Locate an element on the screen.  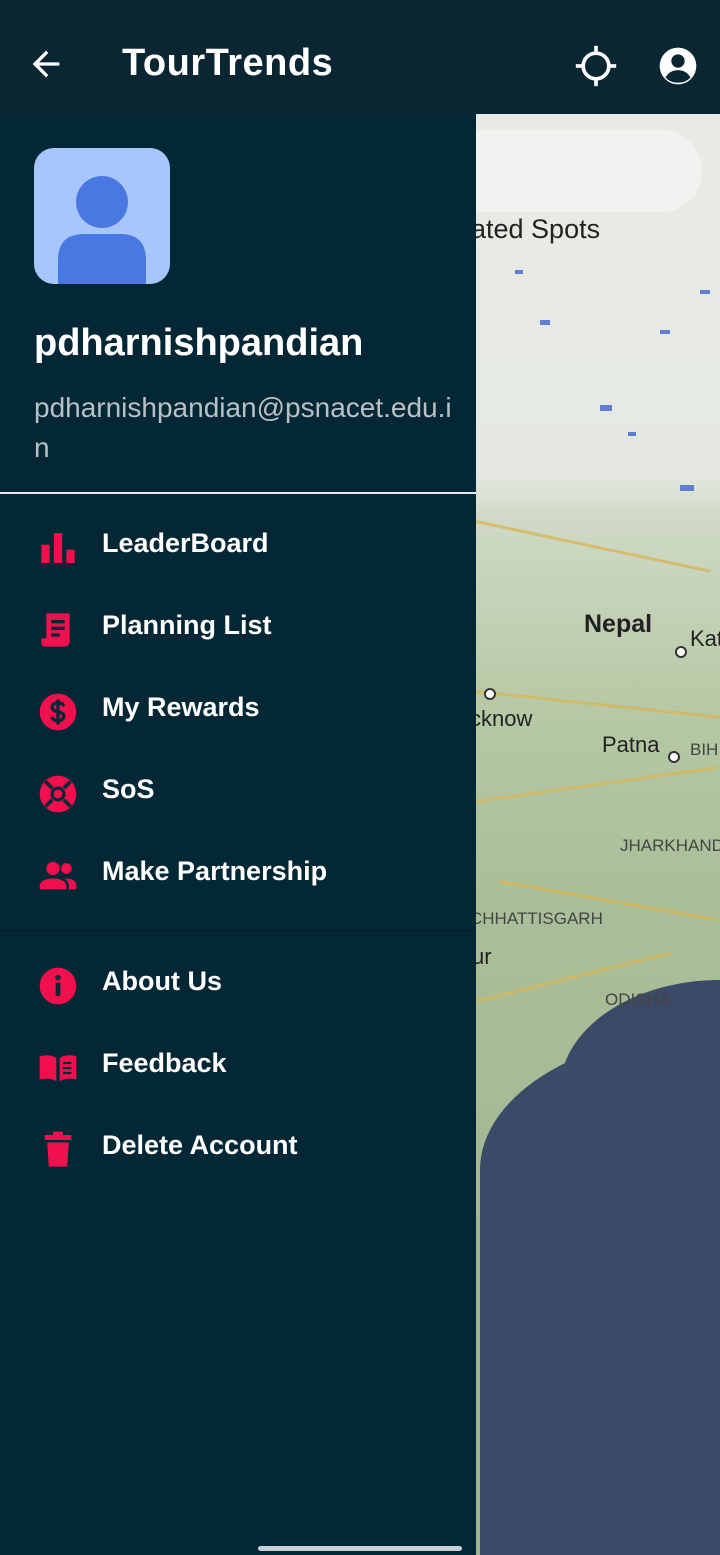
menu-item-label: SoS is located at coordinates (128, 789).